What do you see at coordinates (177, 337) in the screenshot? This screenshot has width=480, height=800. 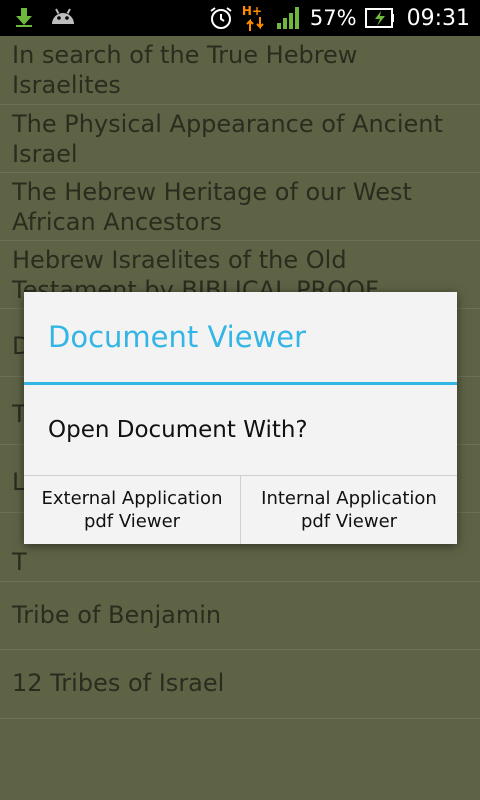 I see `dialog-title: Document Viewer` at bounding box center [177, 337].